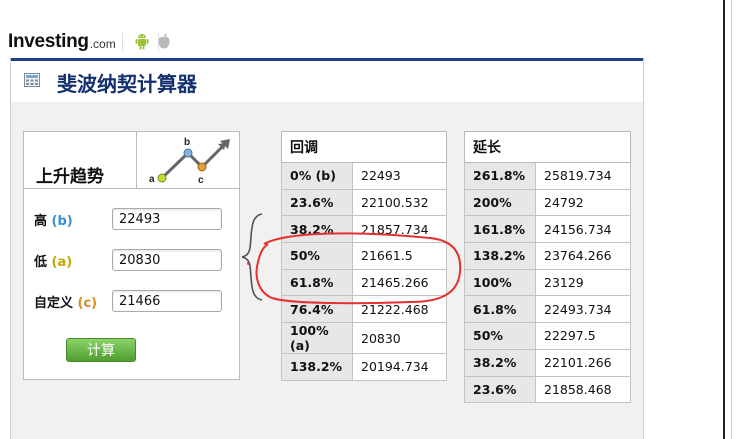 The height and width of the screenshot is (439, 740). I want to click on retracement-value: 20194.734, so click(399, 367).